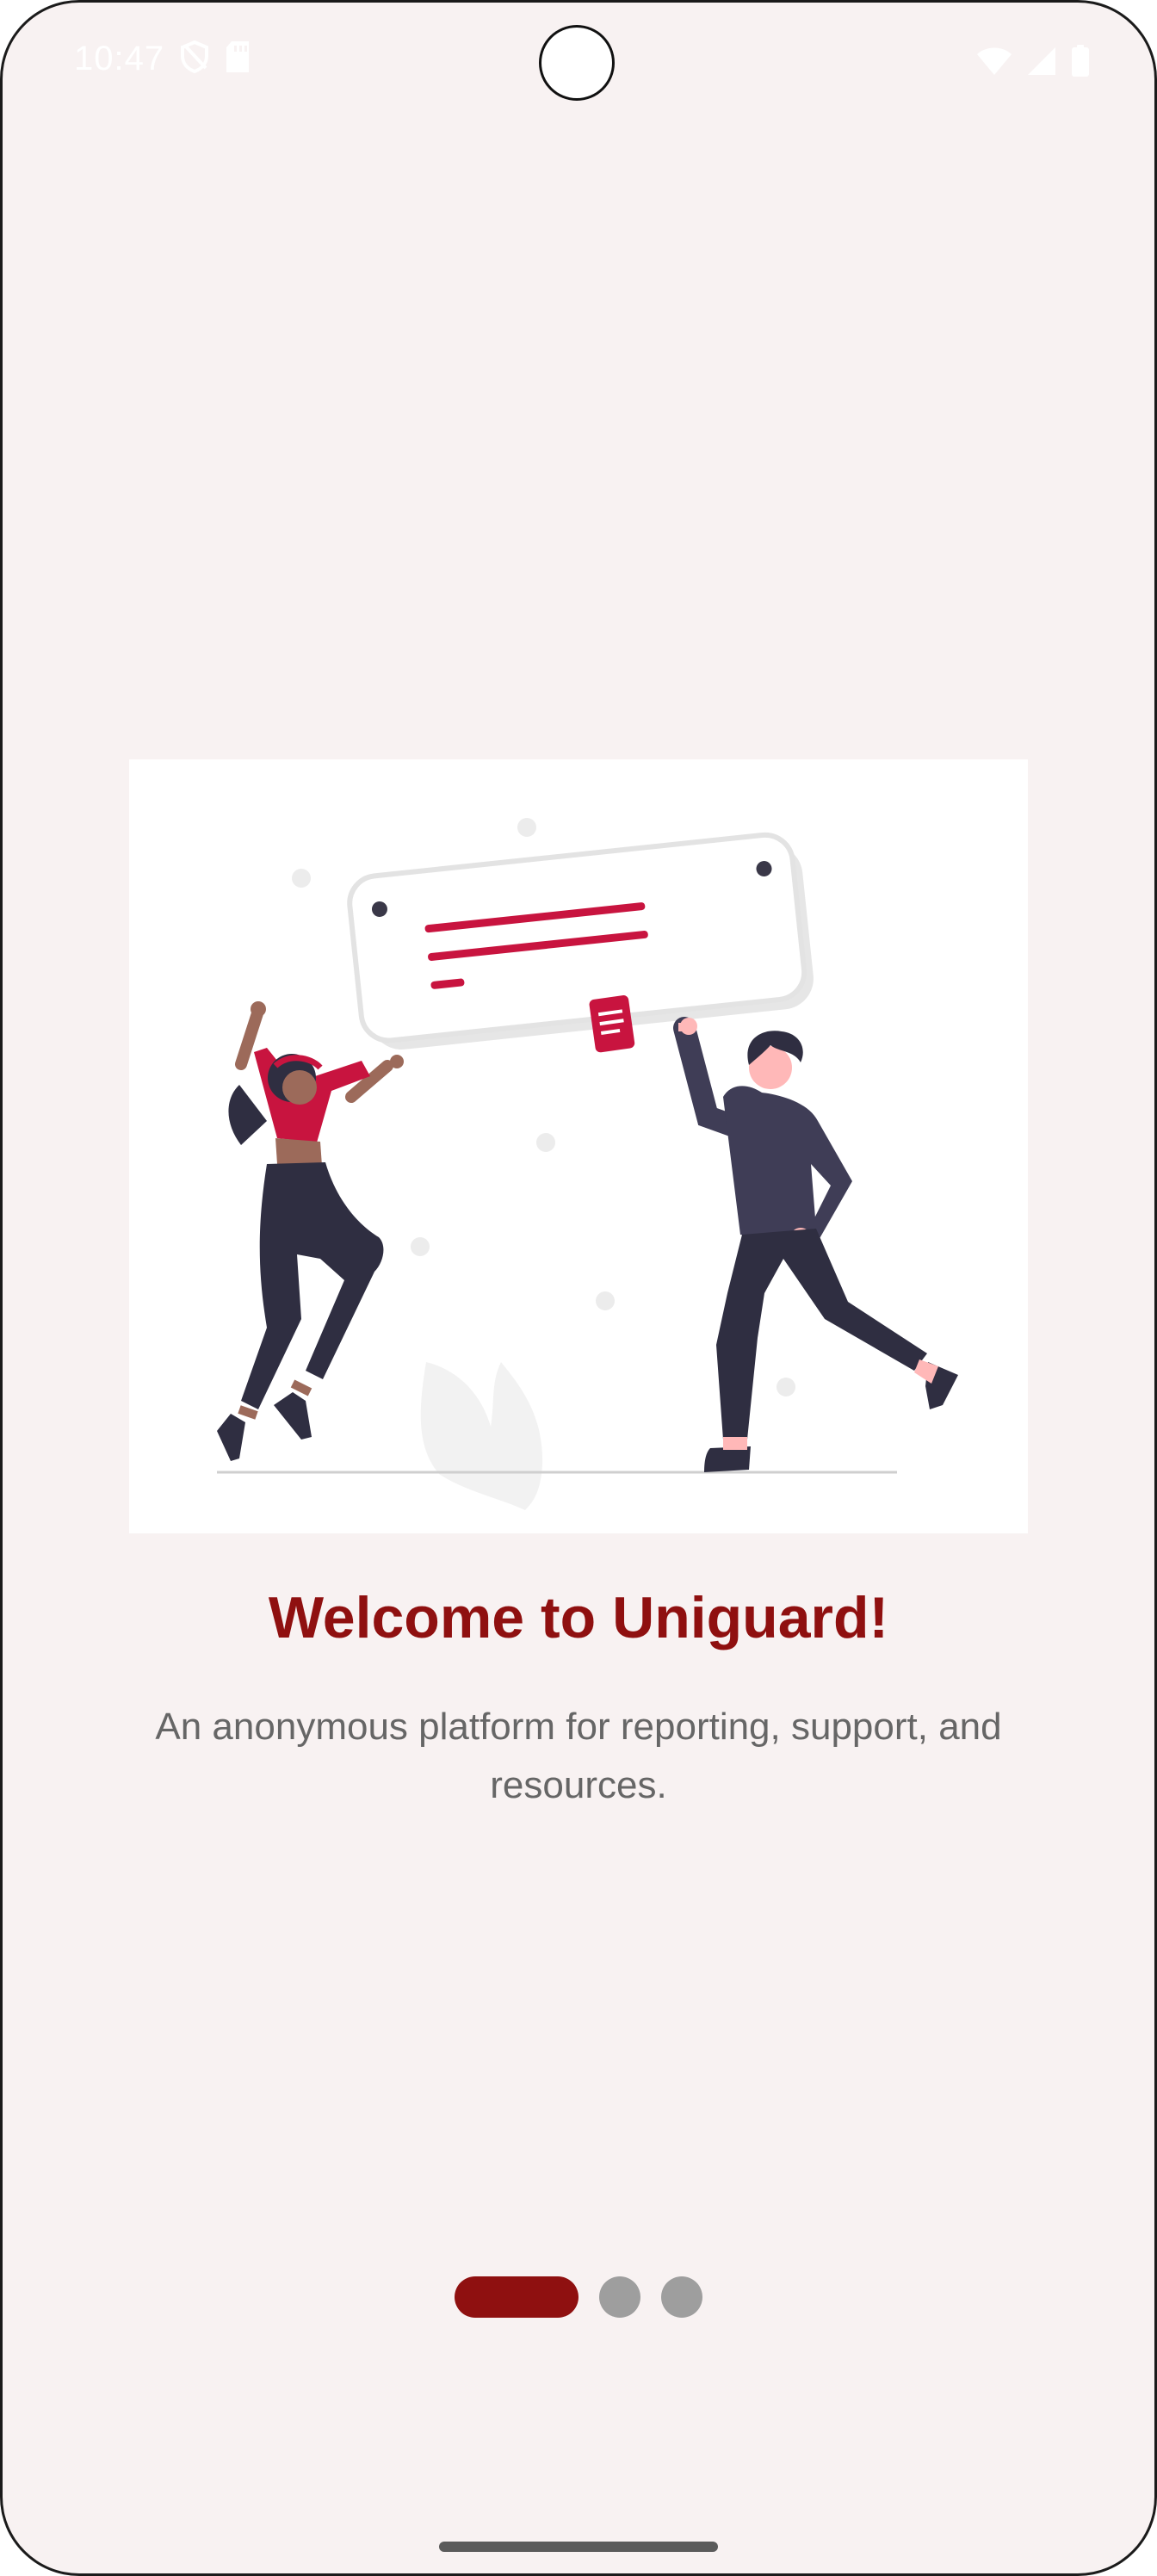 The width and height of the screenshot is (1157, 2576). Describe the element at coordinates (194, 59) in the screenshot. I see `shield-icon` at that location.